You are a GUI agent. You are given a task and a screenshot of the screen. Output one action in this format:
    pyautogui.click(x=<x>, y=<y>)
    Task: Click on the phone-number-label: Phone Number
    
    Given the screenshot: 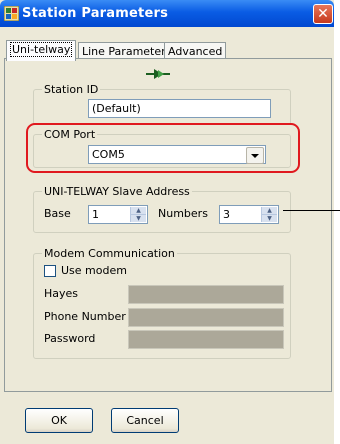 What is the action you would take?
    pyautogui.click(x=85, y=316)
    